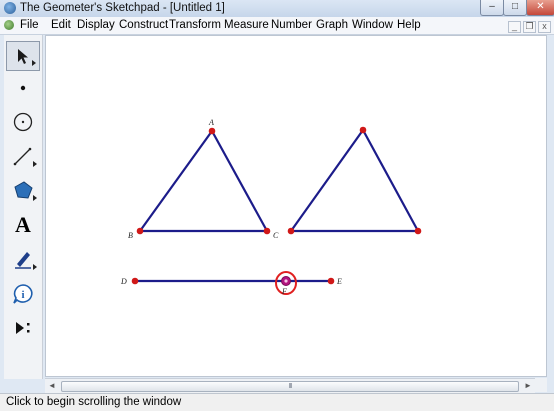 This screenshot has width=554, height=411. What do you see at coordinates (514, 27) in the screenshot?
I see `document-minimize-button: _` at bounding box center [514, 27].